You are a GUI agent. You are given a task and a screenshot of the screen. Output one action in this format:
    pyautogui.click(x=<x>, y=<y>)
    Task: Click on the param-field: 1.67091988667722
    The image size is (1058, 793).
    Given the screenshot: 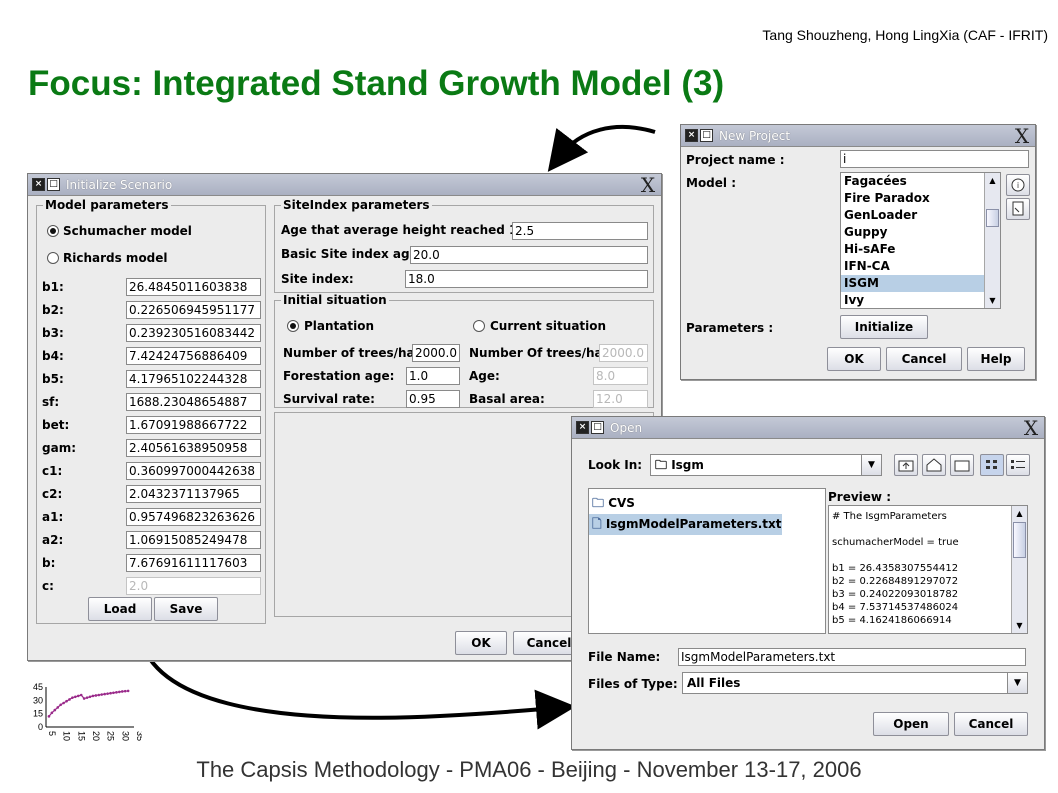 What is the action you would take?
    pyautogui.click(x=193, y=425)
    